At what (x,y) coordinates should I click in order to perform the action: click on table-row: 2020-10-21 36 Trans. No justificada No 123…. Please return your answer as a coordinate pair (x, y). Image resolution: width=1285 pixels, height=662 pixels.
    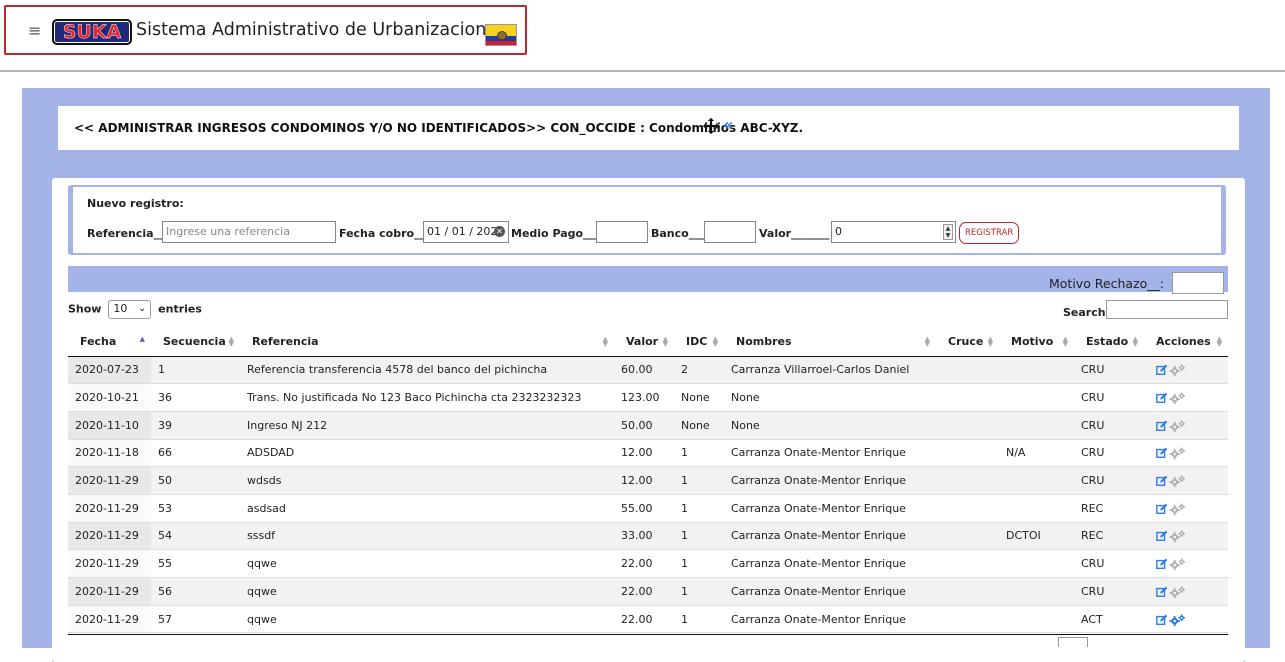
    Looking at the image, I should click on (648, 397).